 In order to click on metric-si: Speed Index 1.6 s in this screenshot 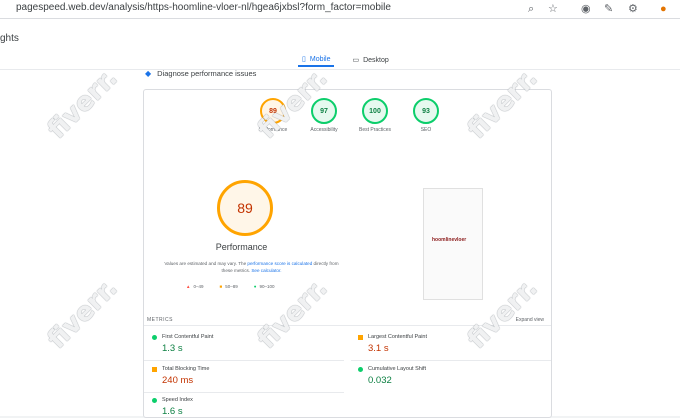, I will do `click(237, 407)`.